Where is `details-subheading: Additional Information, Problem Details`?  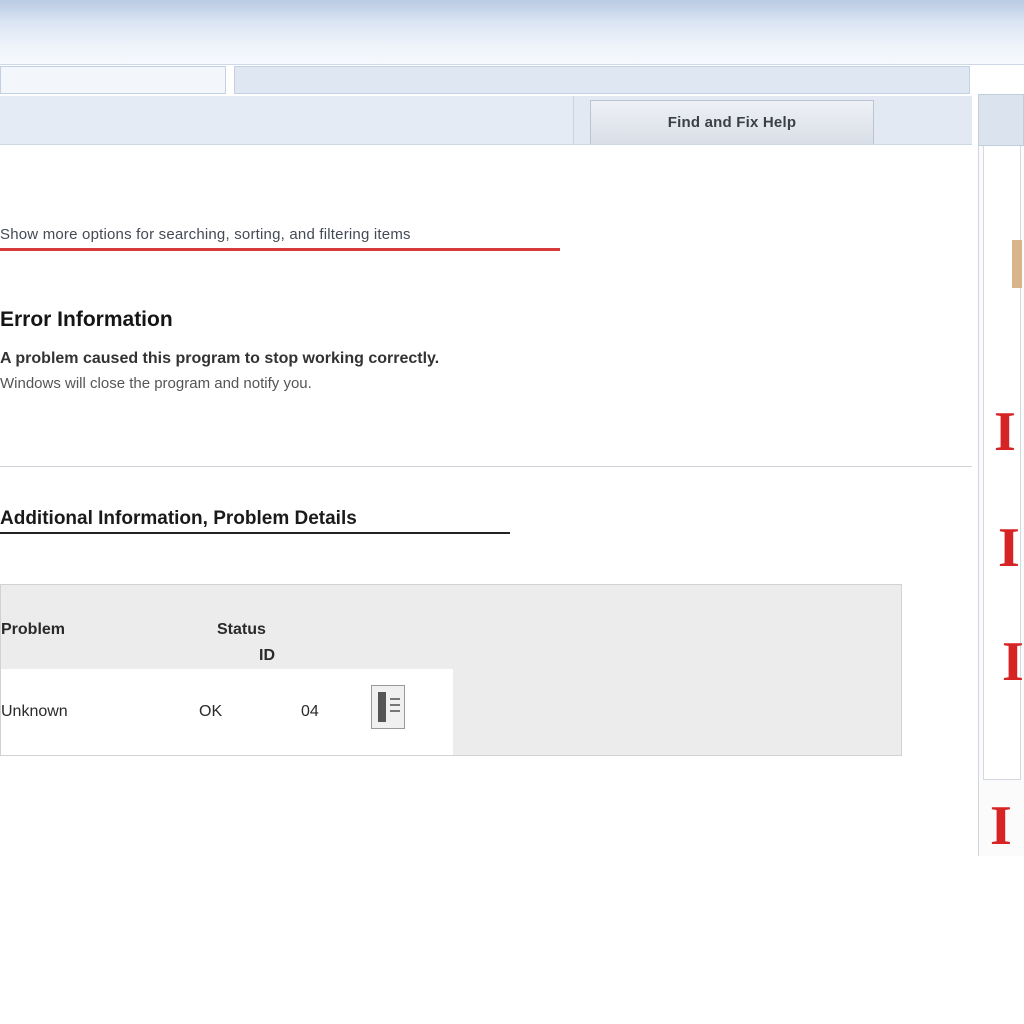 details-subheading: Additional Information, Problem Details is located at coordinates (255, 521).